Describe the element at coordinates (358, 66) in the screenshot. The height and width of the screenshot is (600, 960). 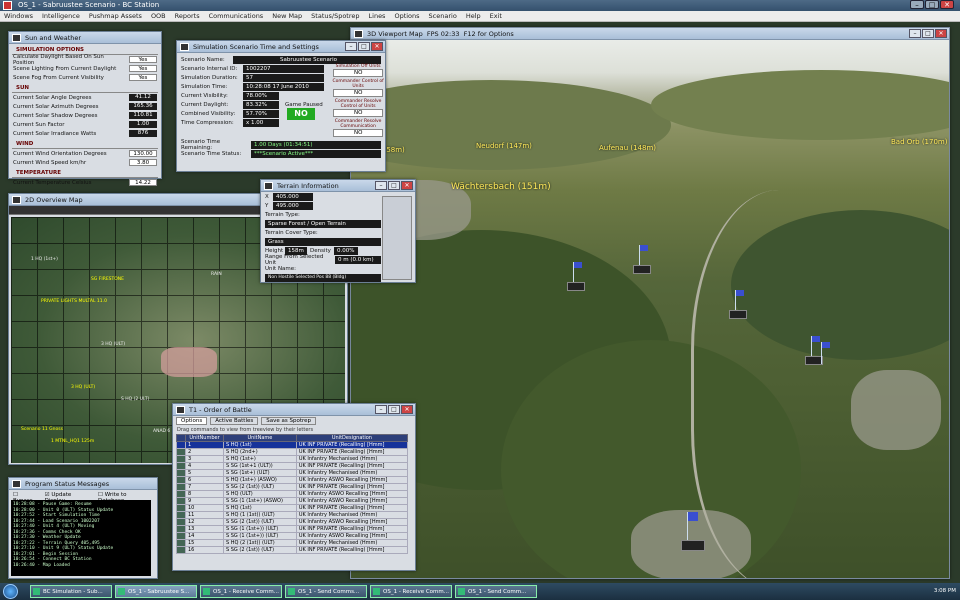
I see `side-label: Simulation Off Units` at that location.